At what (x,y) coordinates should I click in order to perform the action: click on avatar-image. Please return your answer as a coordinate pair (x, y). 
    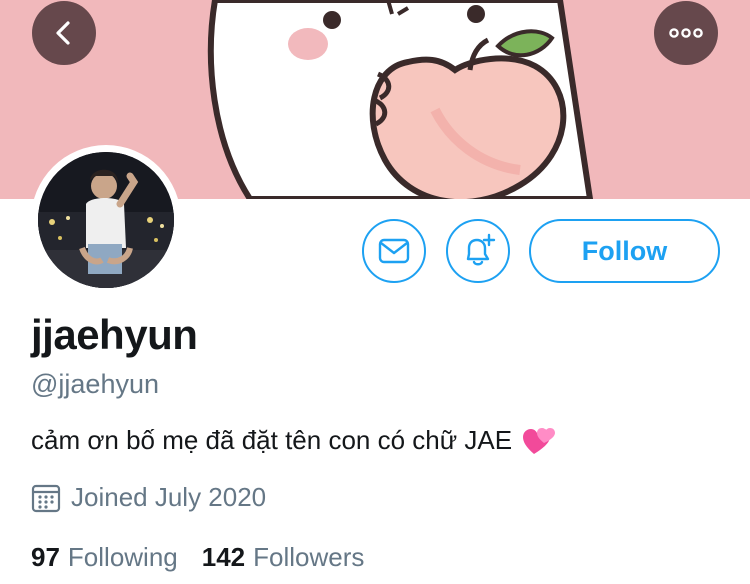
    Looking at the image, I should click on (106, 220).